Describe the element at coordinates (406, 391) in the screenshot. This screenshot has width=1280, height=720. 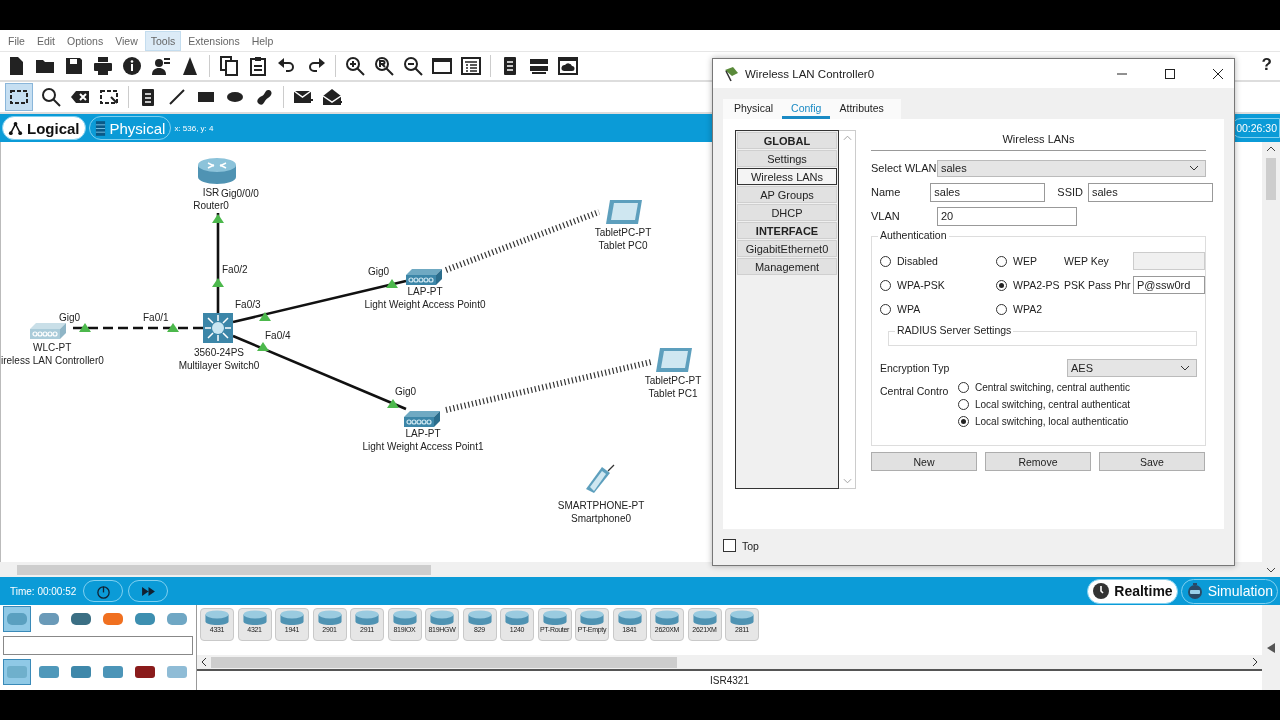
I see `port-label: Gig0` at that location.